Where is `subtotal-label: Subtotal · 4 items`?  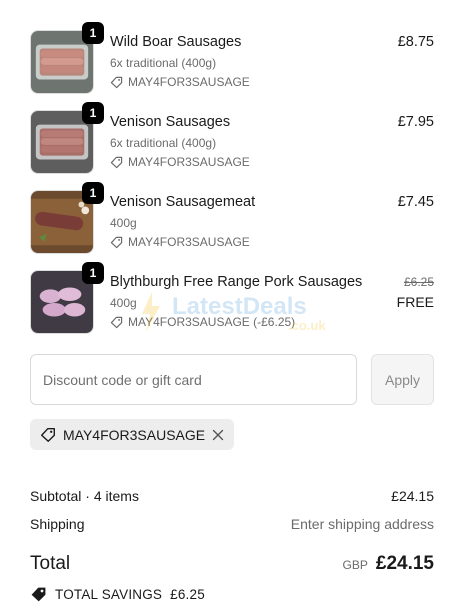 subtotal-label: Subtotal · 4 items is located at coordinates (84, 496).